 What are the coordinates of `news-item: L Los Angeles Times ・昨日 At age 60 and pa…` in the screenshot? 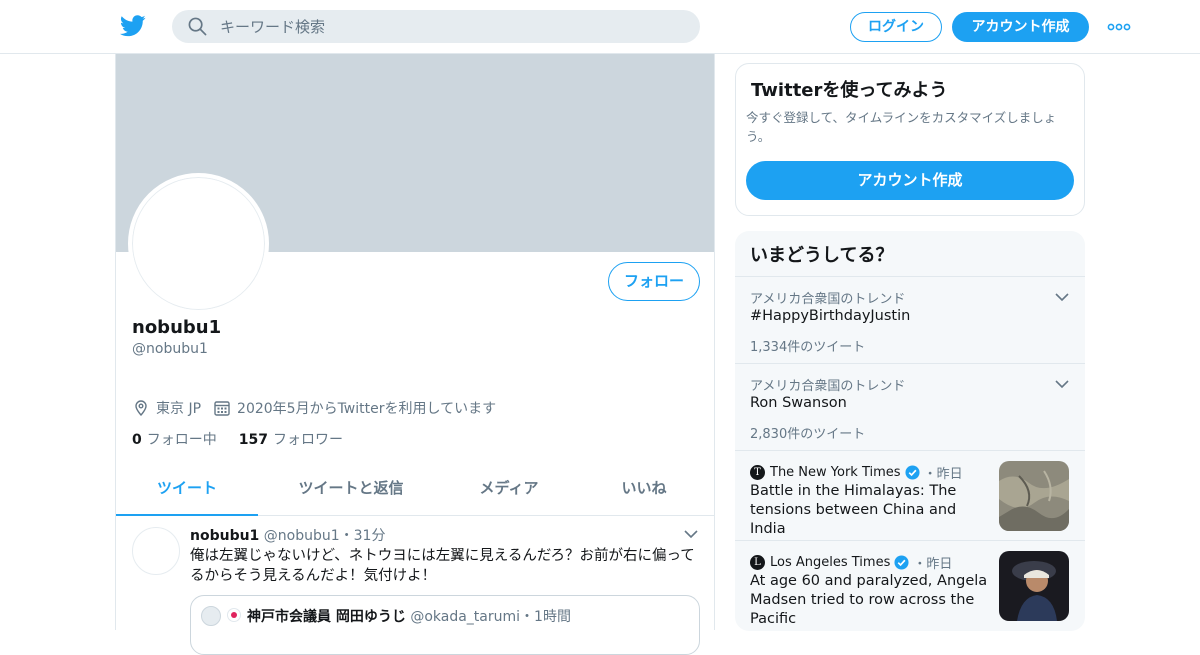 It's located at (910, 585).